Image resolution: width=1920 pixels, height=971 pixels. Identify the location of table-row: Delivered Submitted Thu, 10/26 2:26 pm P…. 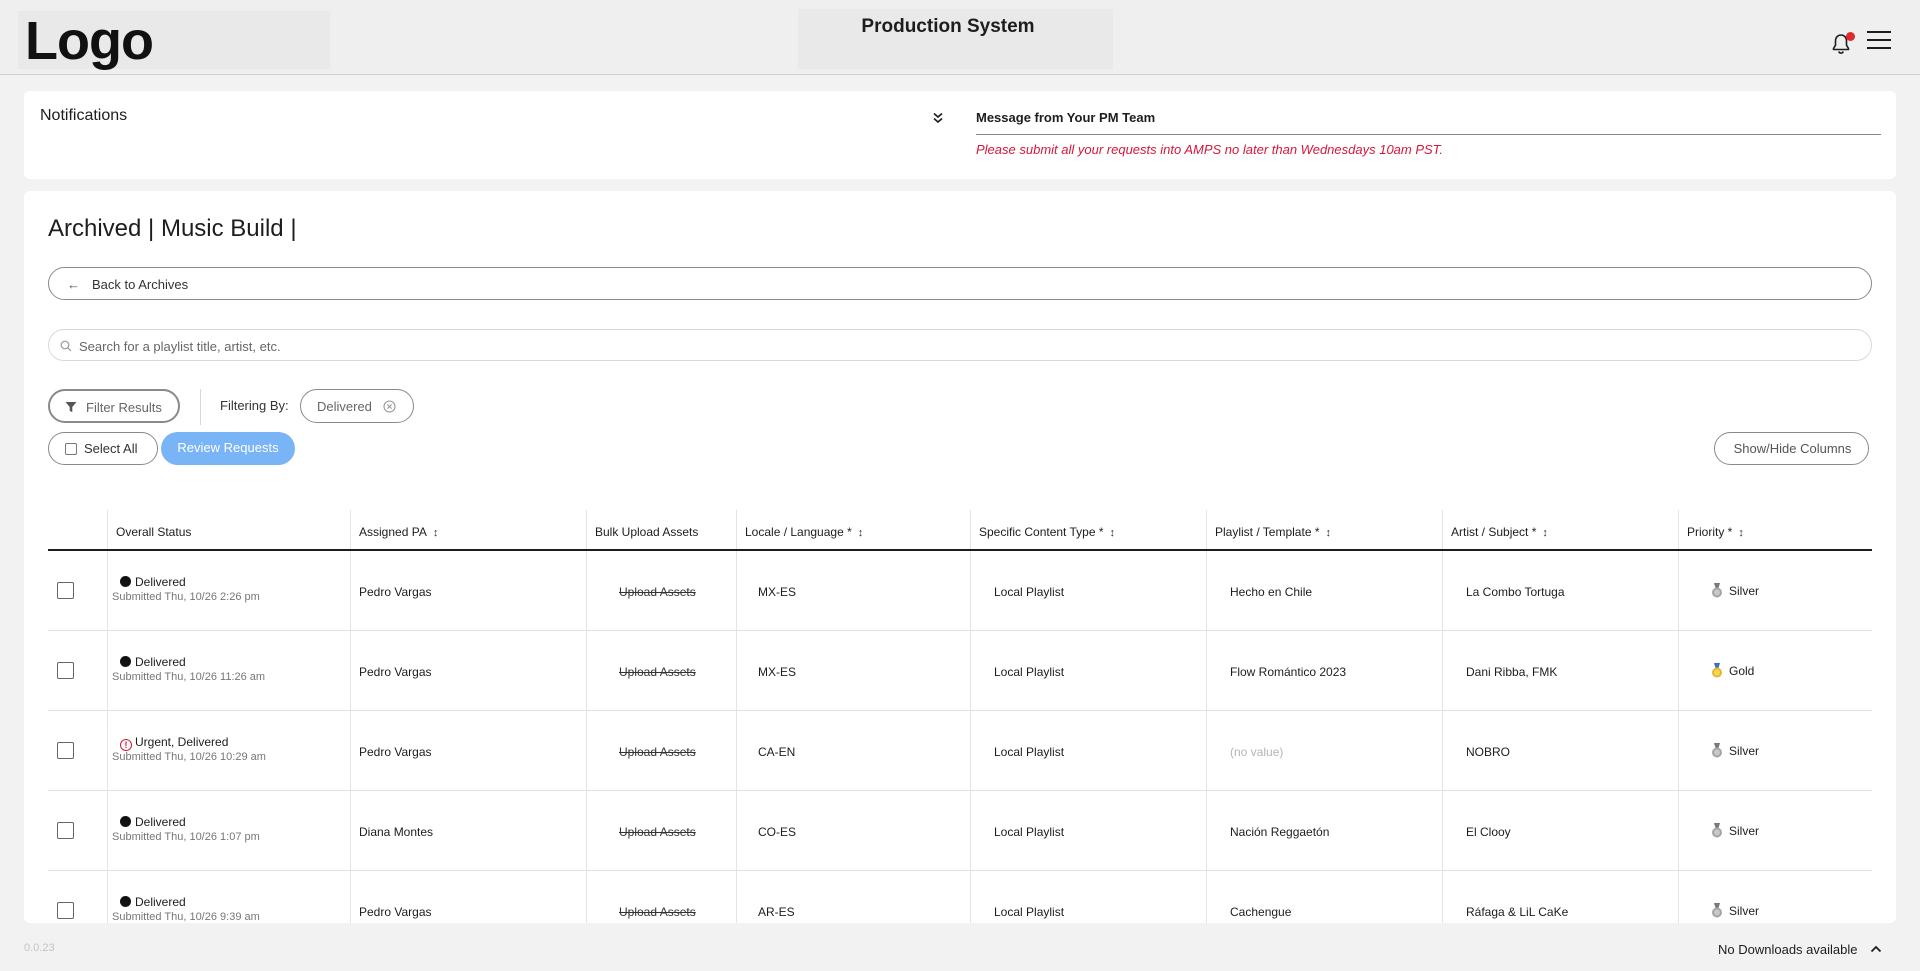
(960, 591).